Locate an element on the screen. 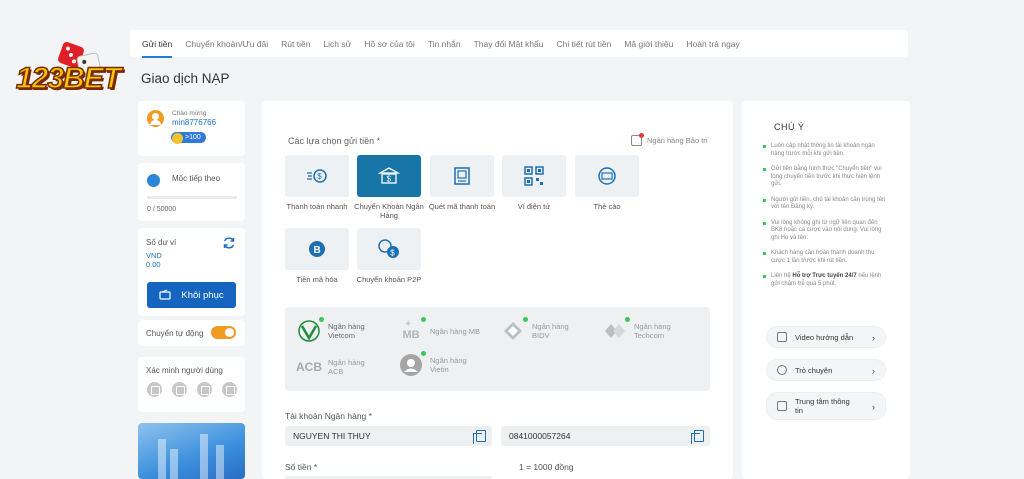  method-label: Thẻ cào is located at coordinates (607, 206).